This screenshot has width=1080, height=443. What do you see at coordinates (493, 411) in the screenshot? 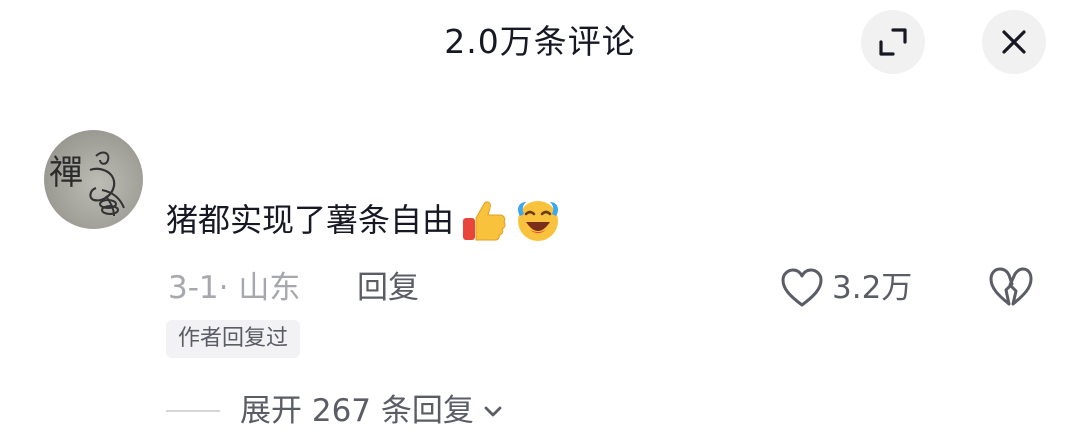
I see `chevron-down-icon` at bounding box center [493, 411].